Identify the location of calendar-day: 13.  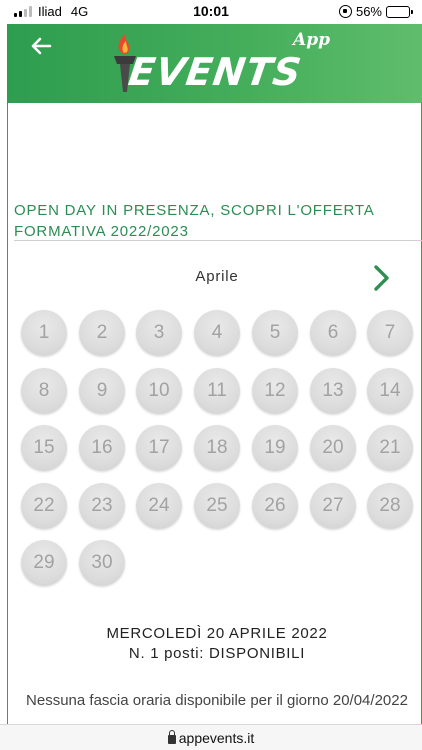
(333, 391).